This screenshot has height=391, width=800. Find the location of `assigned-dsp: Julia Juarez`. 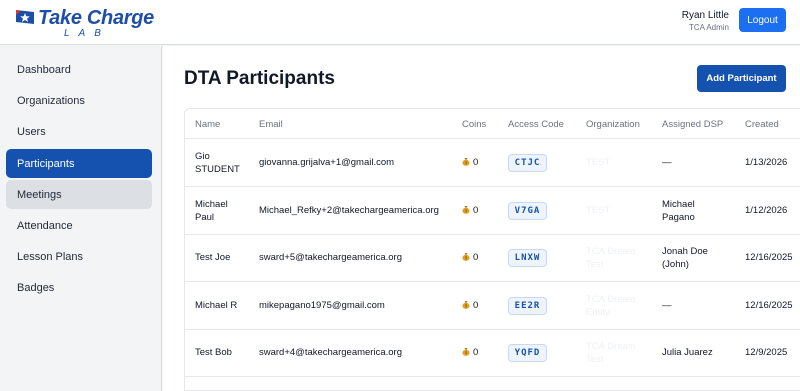

assigned-dsp: Julia Juarez is located at coordinates (687, 352).